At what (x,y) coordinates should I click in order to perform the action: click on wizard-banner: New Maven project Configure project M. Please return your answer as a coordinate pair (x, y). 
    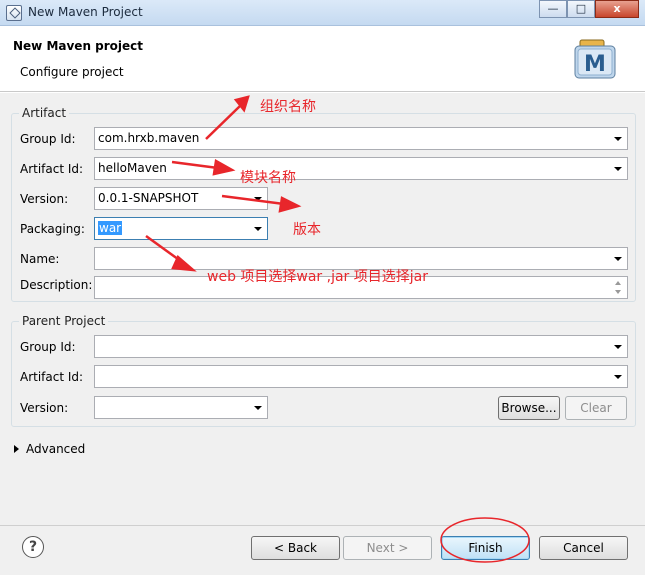
    Looking at the image, I should click on (322, 59).